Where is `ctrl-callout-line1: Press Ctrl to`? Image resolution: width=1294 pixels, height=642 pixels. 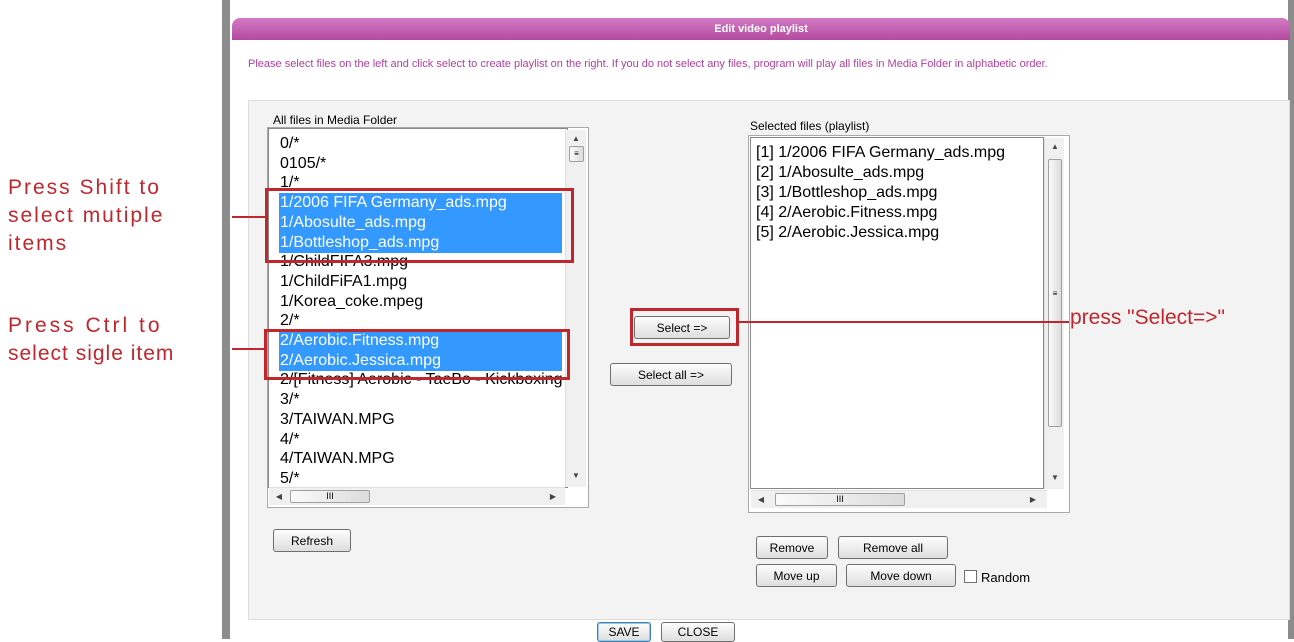 ctrl-callout-line1: Press Ctrl to is located at coordinates (85, 325).